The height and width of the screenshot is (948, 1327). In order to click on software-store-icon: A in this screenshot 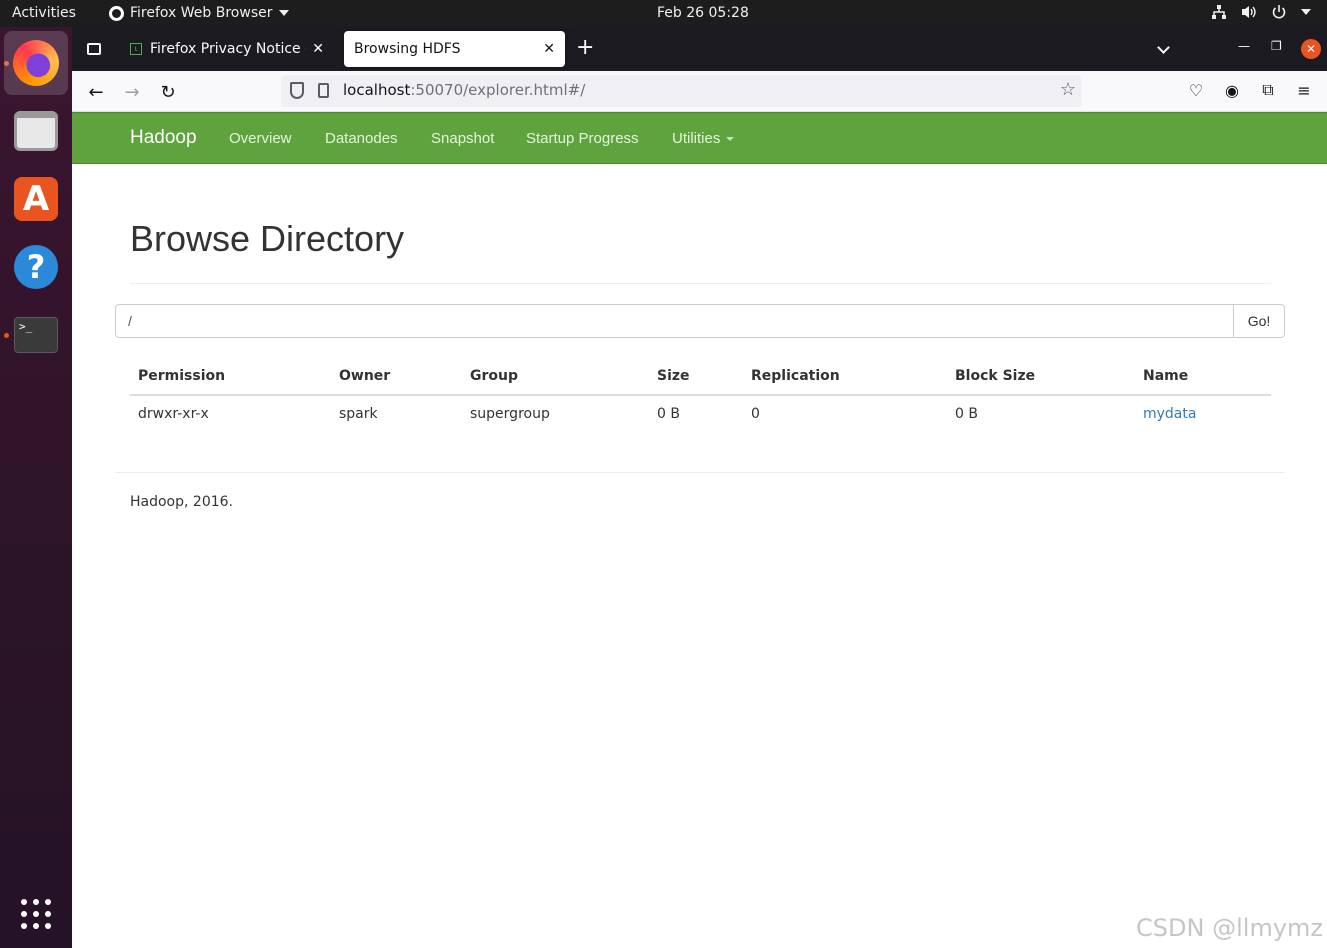, I will do `click(36, 199)`.